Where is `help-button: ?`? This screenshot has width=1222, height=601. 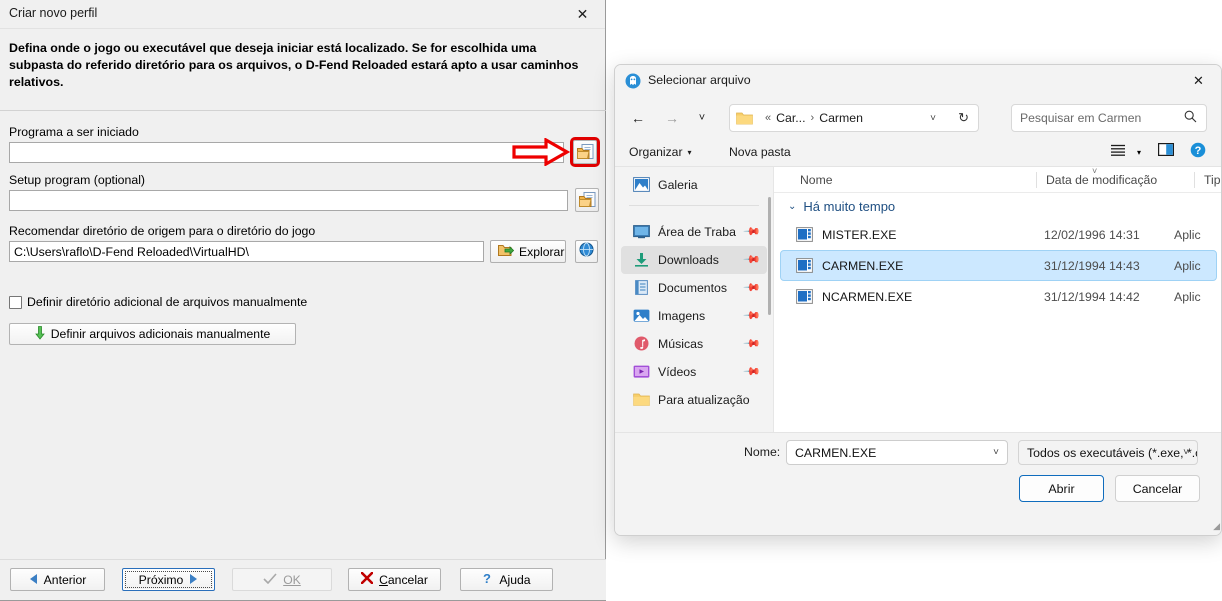 help-button: ? is located at coordinates (1198, 152).